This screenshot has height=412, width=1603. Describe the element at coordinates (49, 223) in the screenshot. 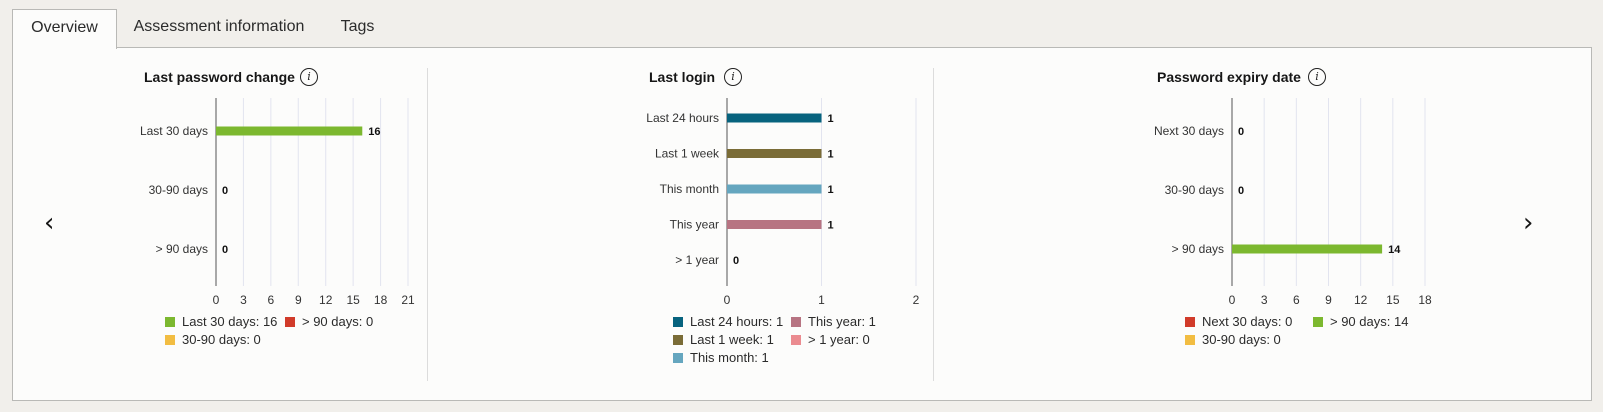

I see `carousel-prev-button: ‹` at that location.